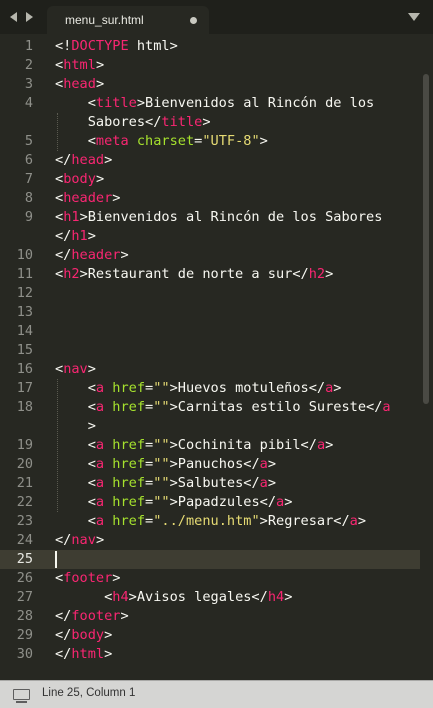 The width and height of the screenshot is (433, 708). I want to click on code-line: 20 <a href="">Panuchos</a>, so click(210, 464).